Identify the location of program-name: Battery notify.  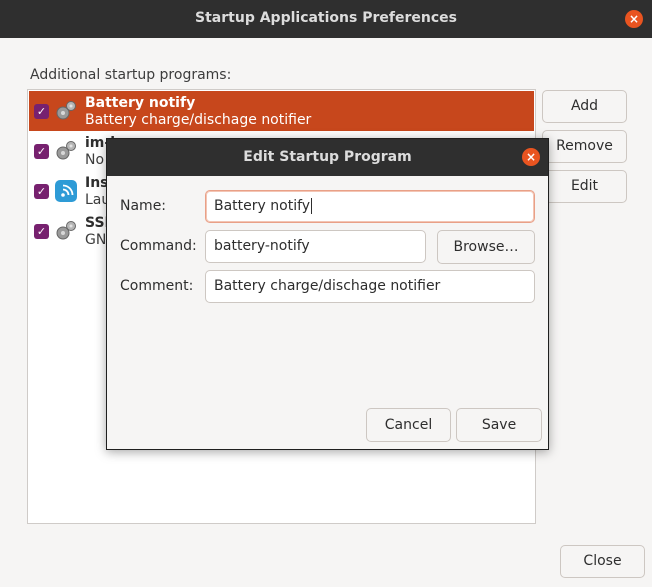
(140, 103).